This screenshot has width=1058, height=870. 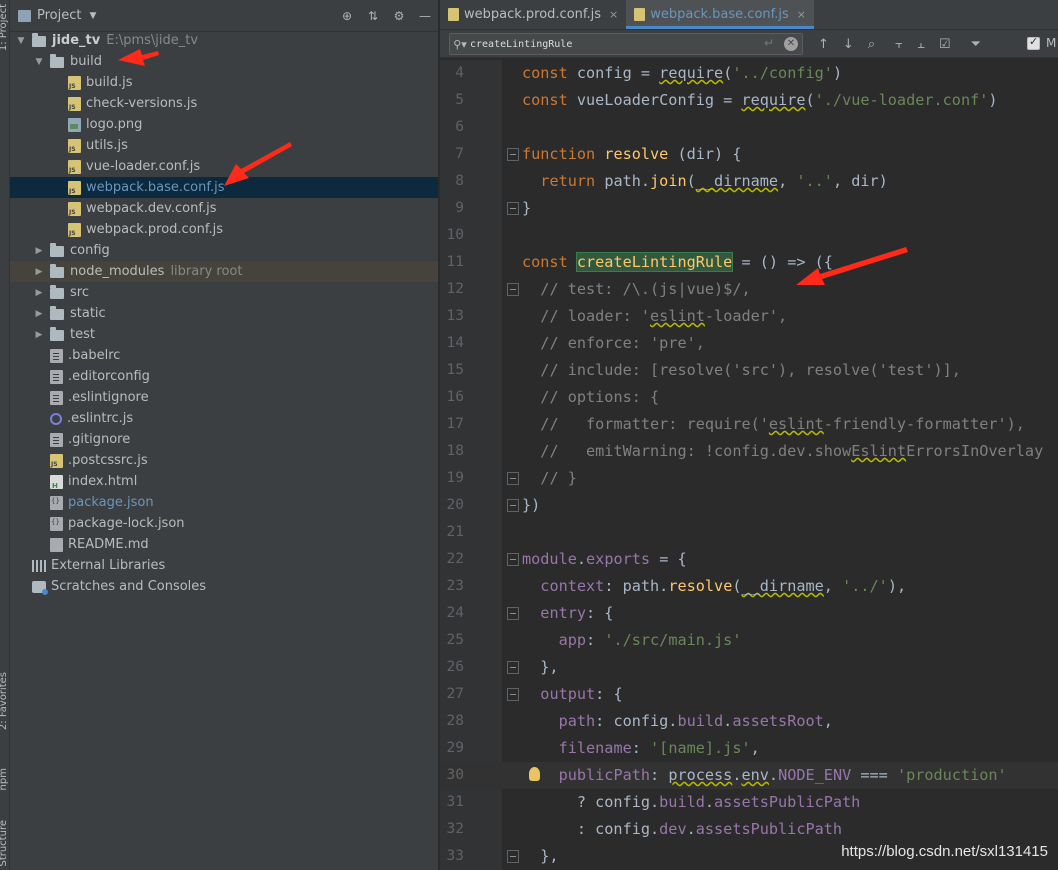 I want to click on tree-item: package.json, so click(x=224, y=502).